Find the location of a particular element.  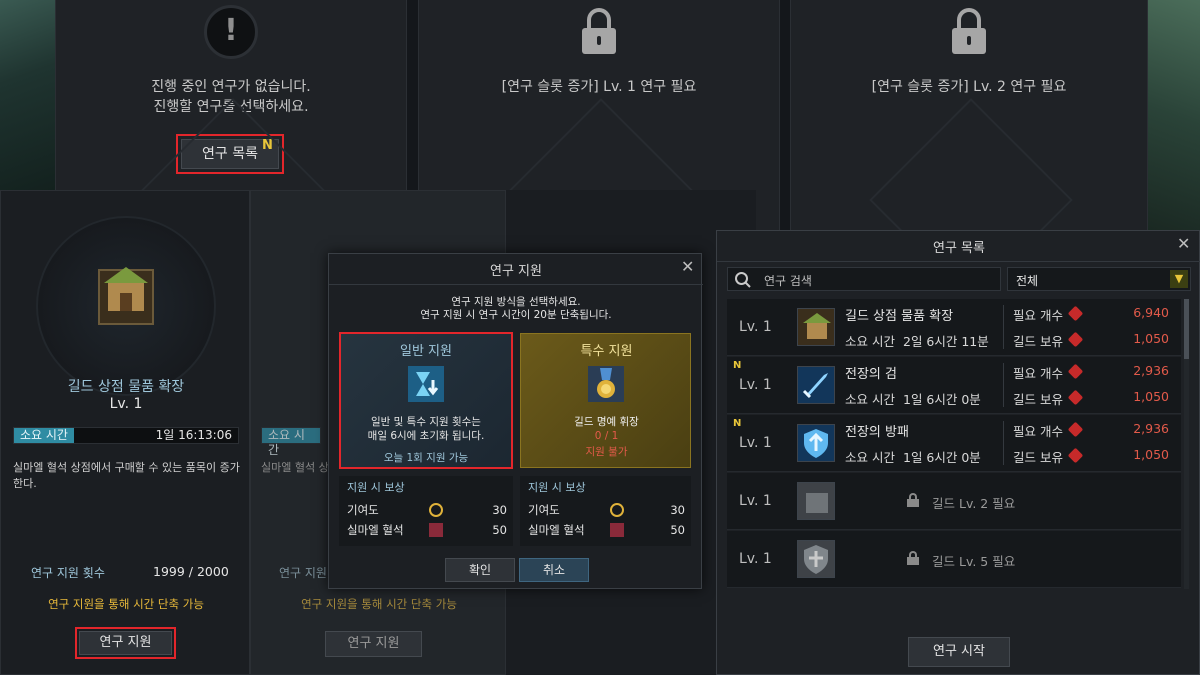

slot-locked-text: [연구 슬롯 증가] Lv. 2 연구 필요 is located at coordinates (969, 87).